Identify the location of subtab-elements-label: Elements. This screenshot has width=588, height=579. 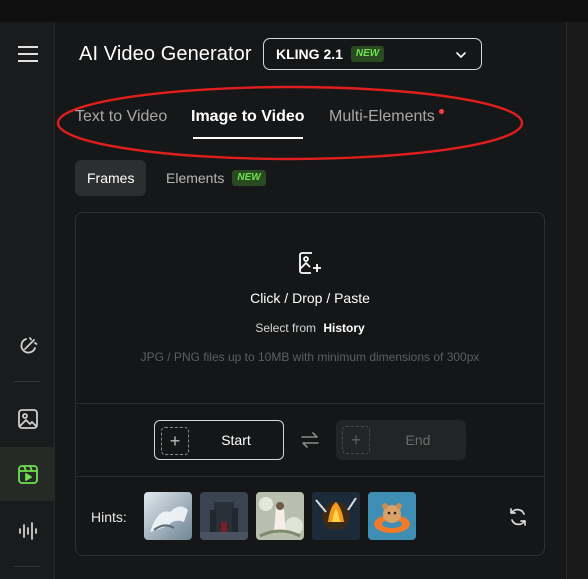
(195, 178).